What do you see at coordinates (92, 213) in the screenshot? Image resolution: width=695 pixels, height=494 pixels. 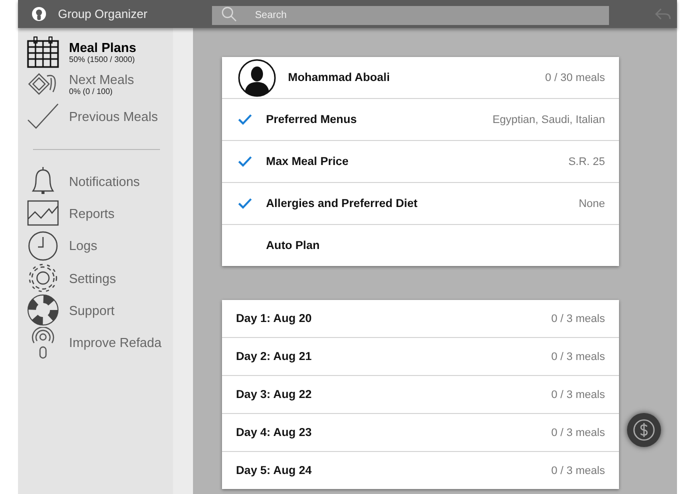 I see `nav-label: Reports` at bounding box center [92, 213].